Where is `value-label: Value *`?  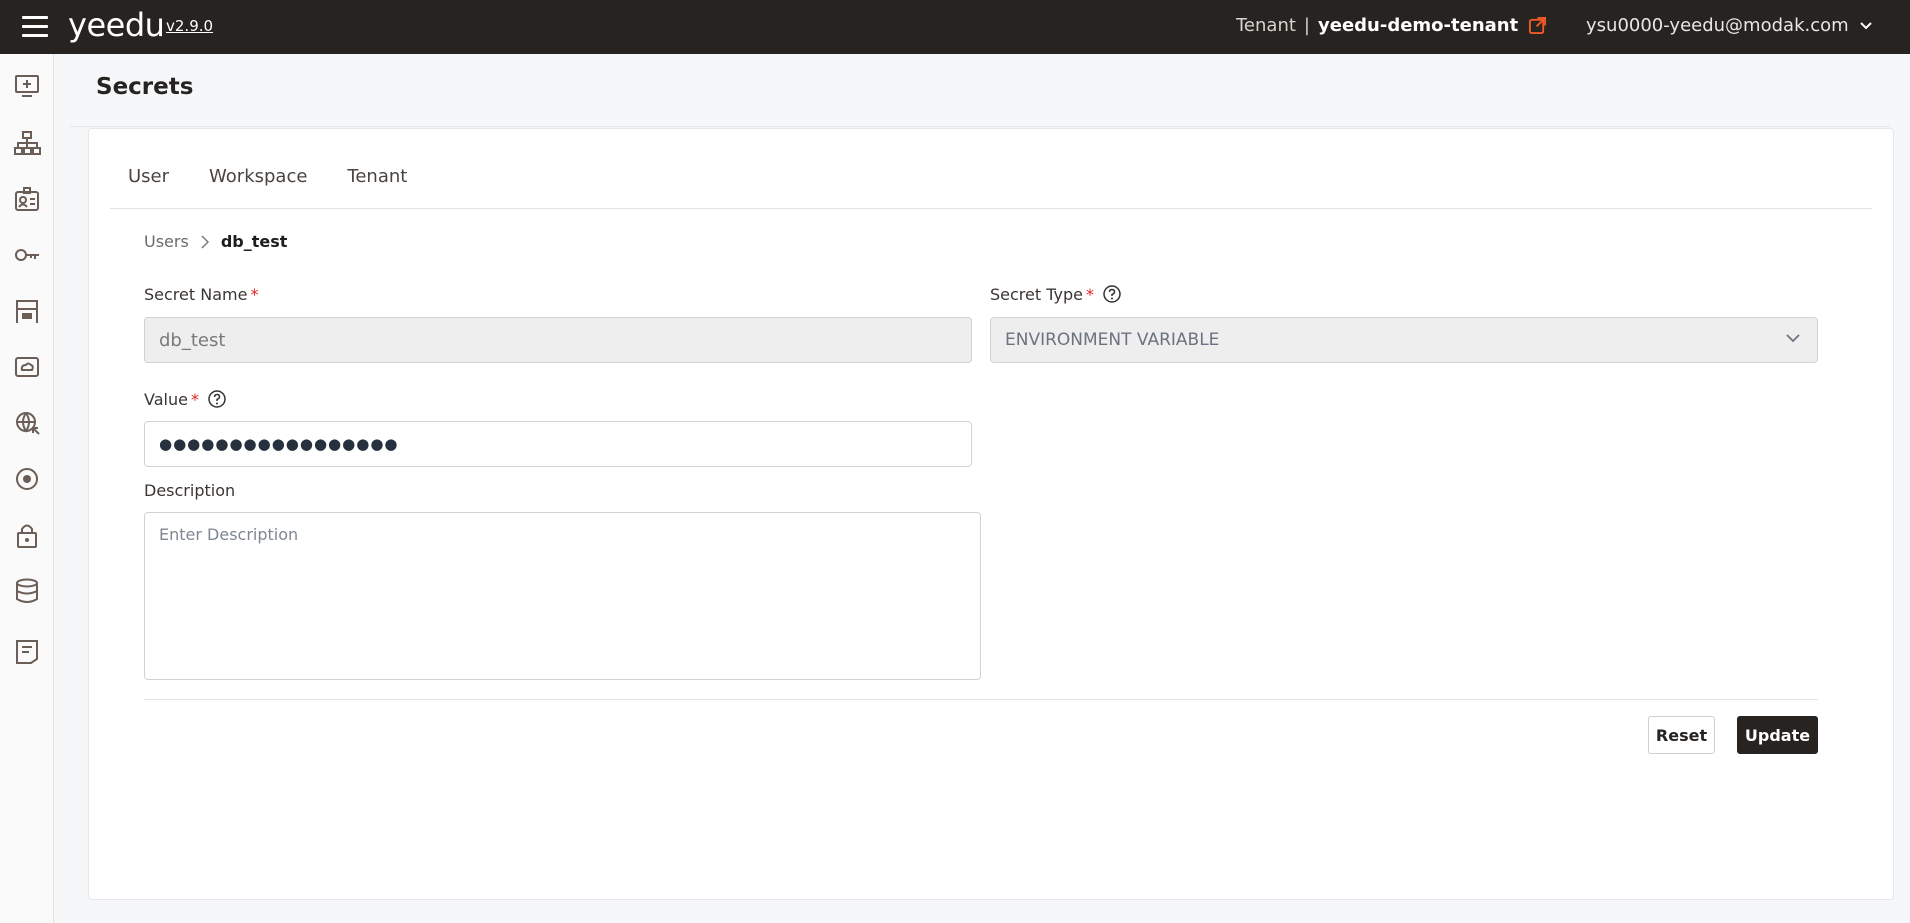
value-label: Value * is located at coordinates (185, 399).